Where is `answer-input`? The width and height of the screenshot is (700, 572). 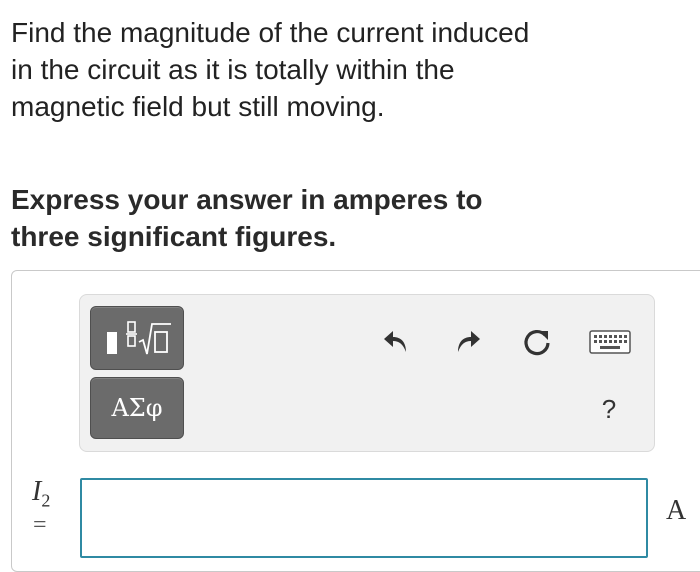
answer-input is located at coordinates (364, 518).